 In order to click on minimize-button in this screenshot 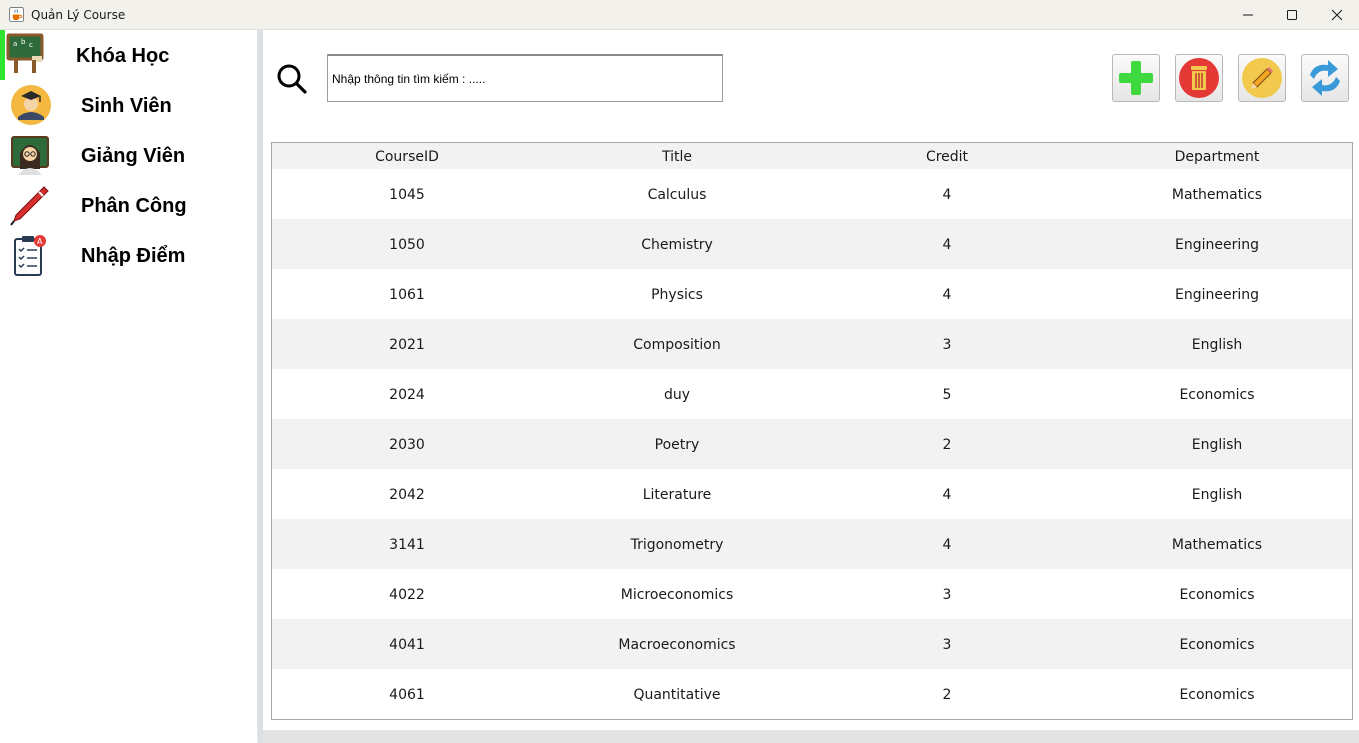, I will do `click(1248, 15)`.